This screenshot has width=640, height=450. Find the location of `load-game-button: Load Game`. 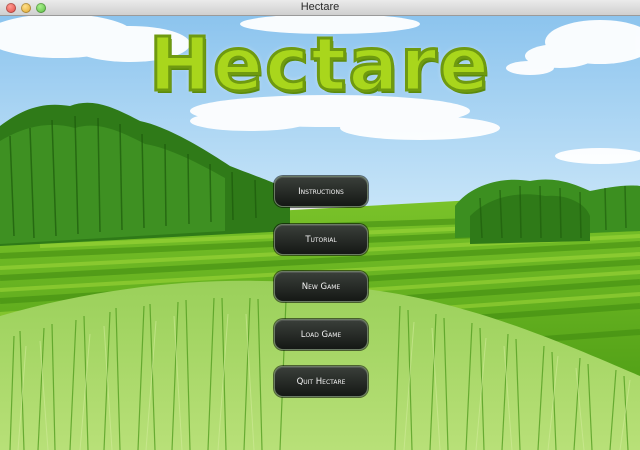

load-game-button: Load Game is located at coordinates (321, 334).